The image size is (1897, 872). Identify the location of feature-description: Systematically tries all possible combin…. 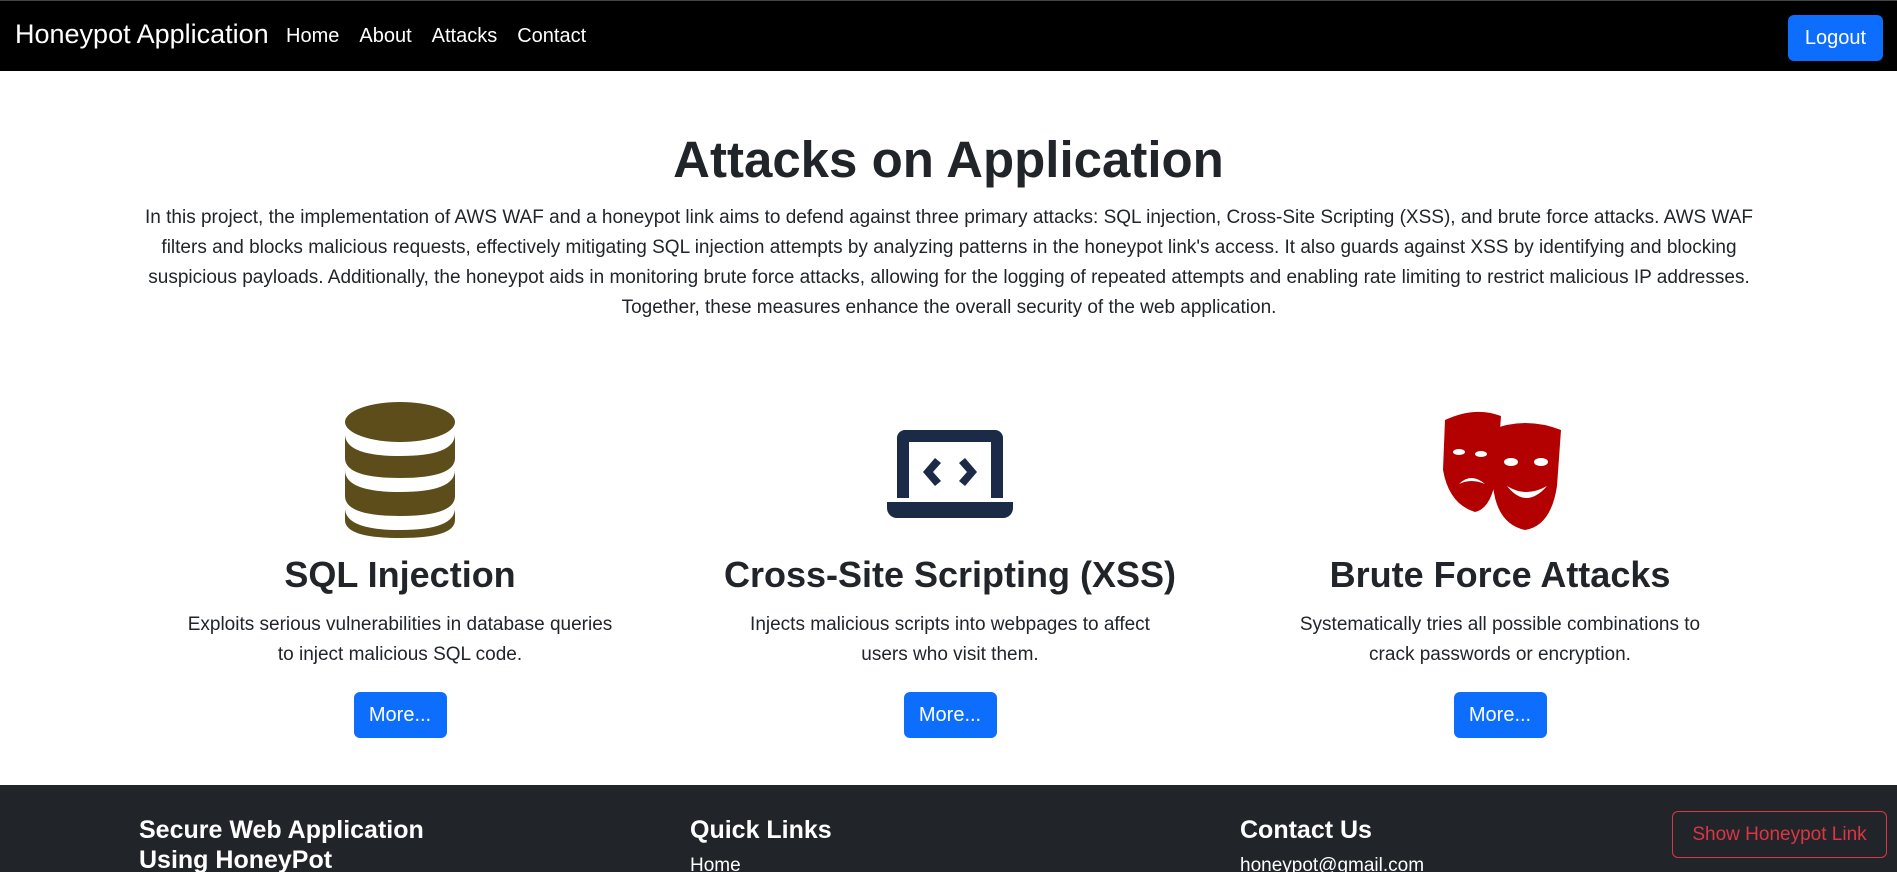
(1500, 639).